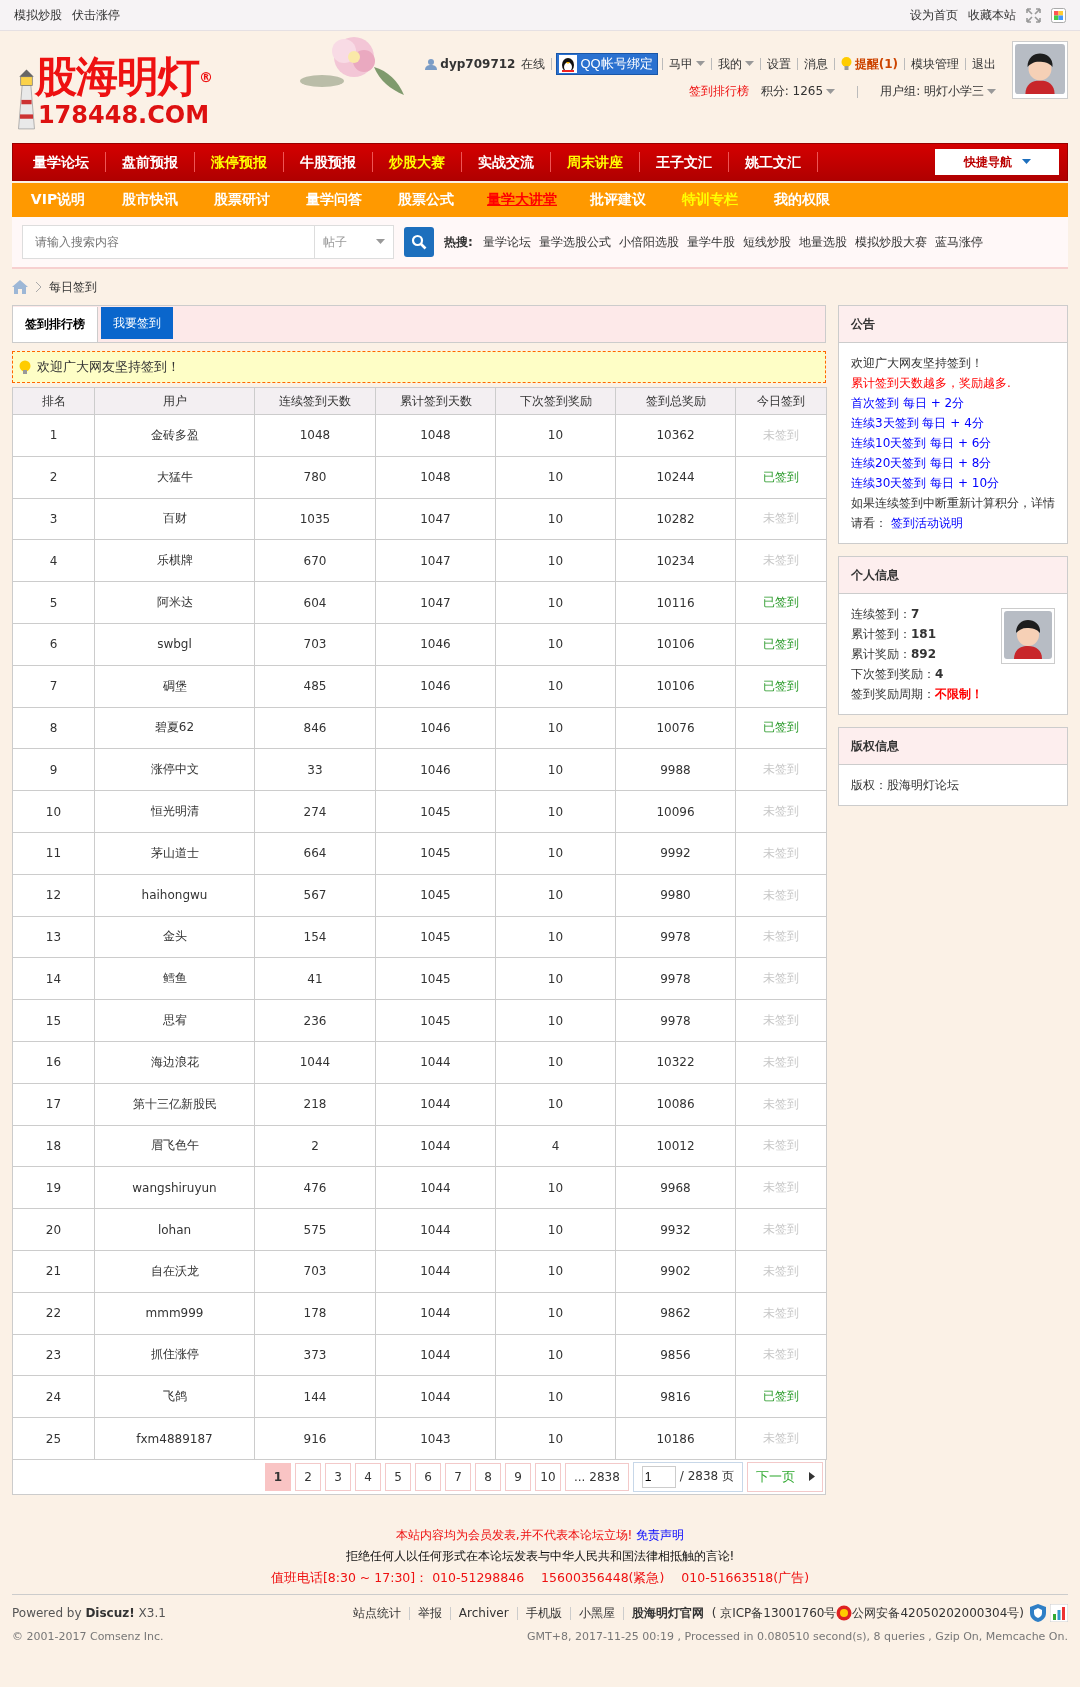 This screenshot has height=1687, width=1080. Describe the element at coordinates (61, 162) in the screenshot. I see `nav-link: 量学论坛` at that location.